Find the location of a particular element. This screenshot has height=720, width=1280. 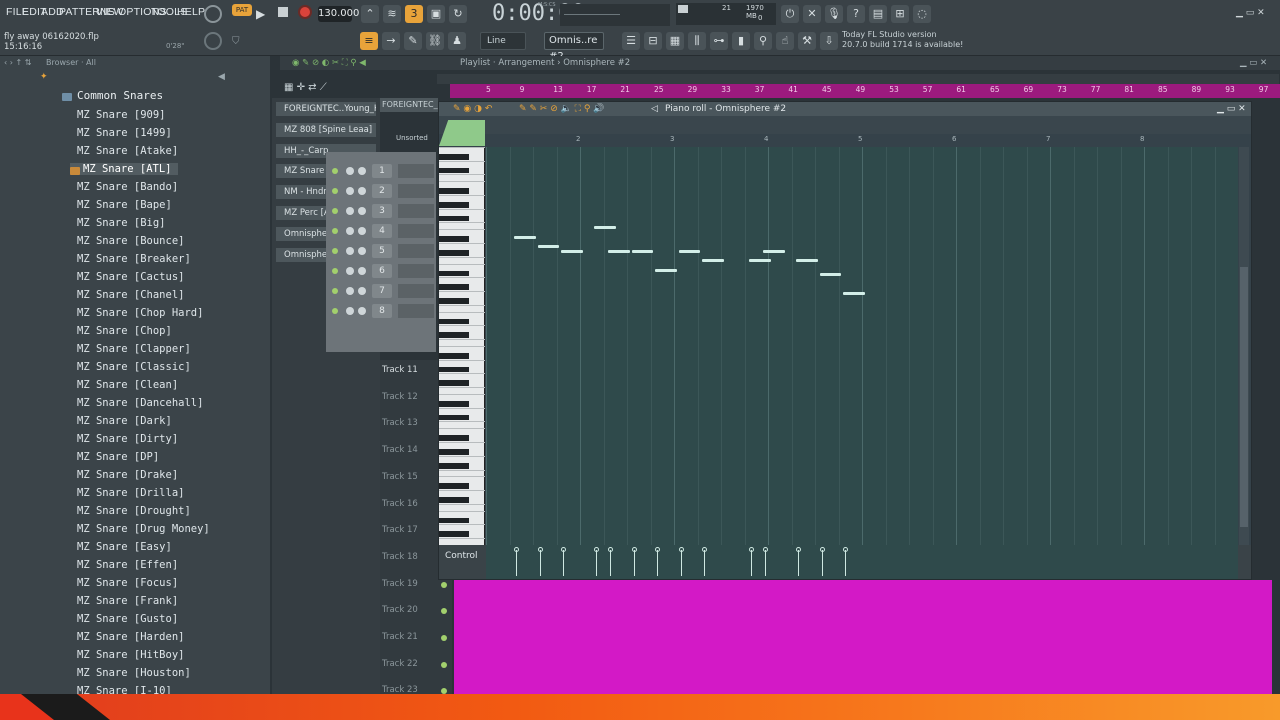

browser-item: MZ Snare [Drake] is located at coordinates (127, 475).